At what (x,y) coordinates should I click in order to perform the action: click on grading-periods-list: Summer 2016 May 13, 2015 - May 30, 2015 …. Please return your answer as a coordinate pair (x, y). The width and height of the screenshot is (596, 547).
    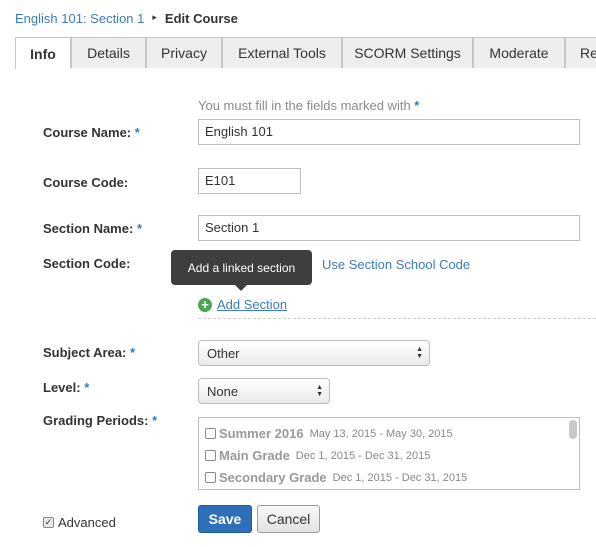
    Looking at the image, I should click on (389, 453).